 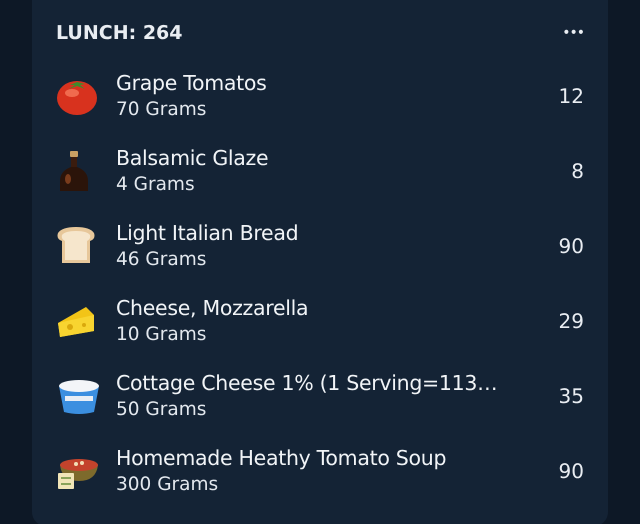 What do you see at coordinates (337, 233) in the screenshot?
I see `food-name: Light Italian Bread` at bounding box center [337, 233].